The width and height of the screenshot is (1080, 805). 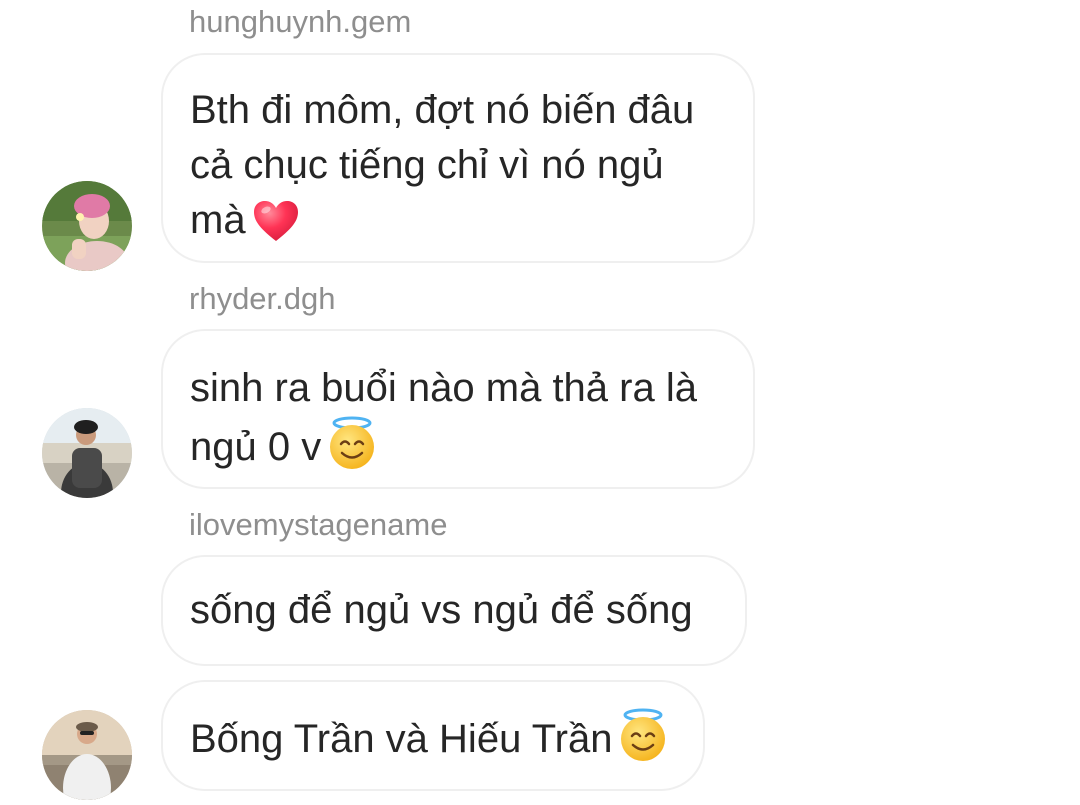 I want to click on message-text: Bống Trần và Hiếu Trần, so click(x=401, y=739).